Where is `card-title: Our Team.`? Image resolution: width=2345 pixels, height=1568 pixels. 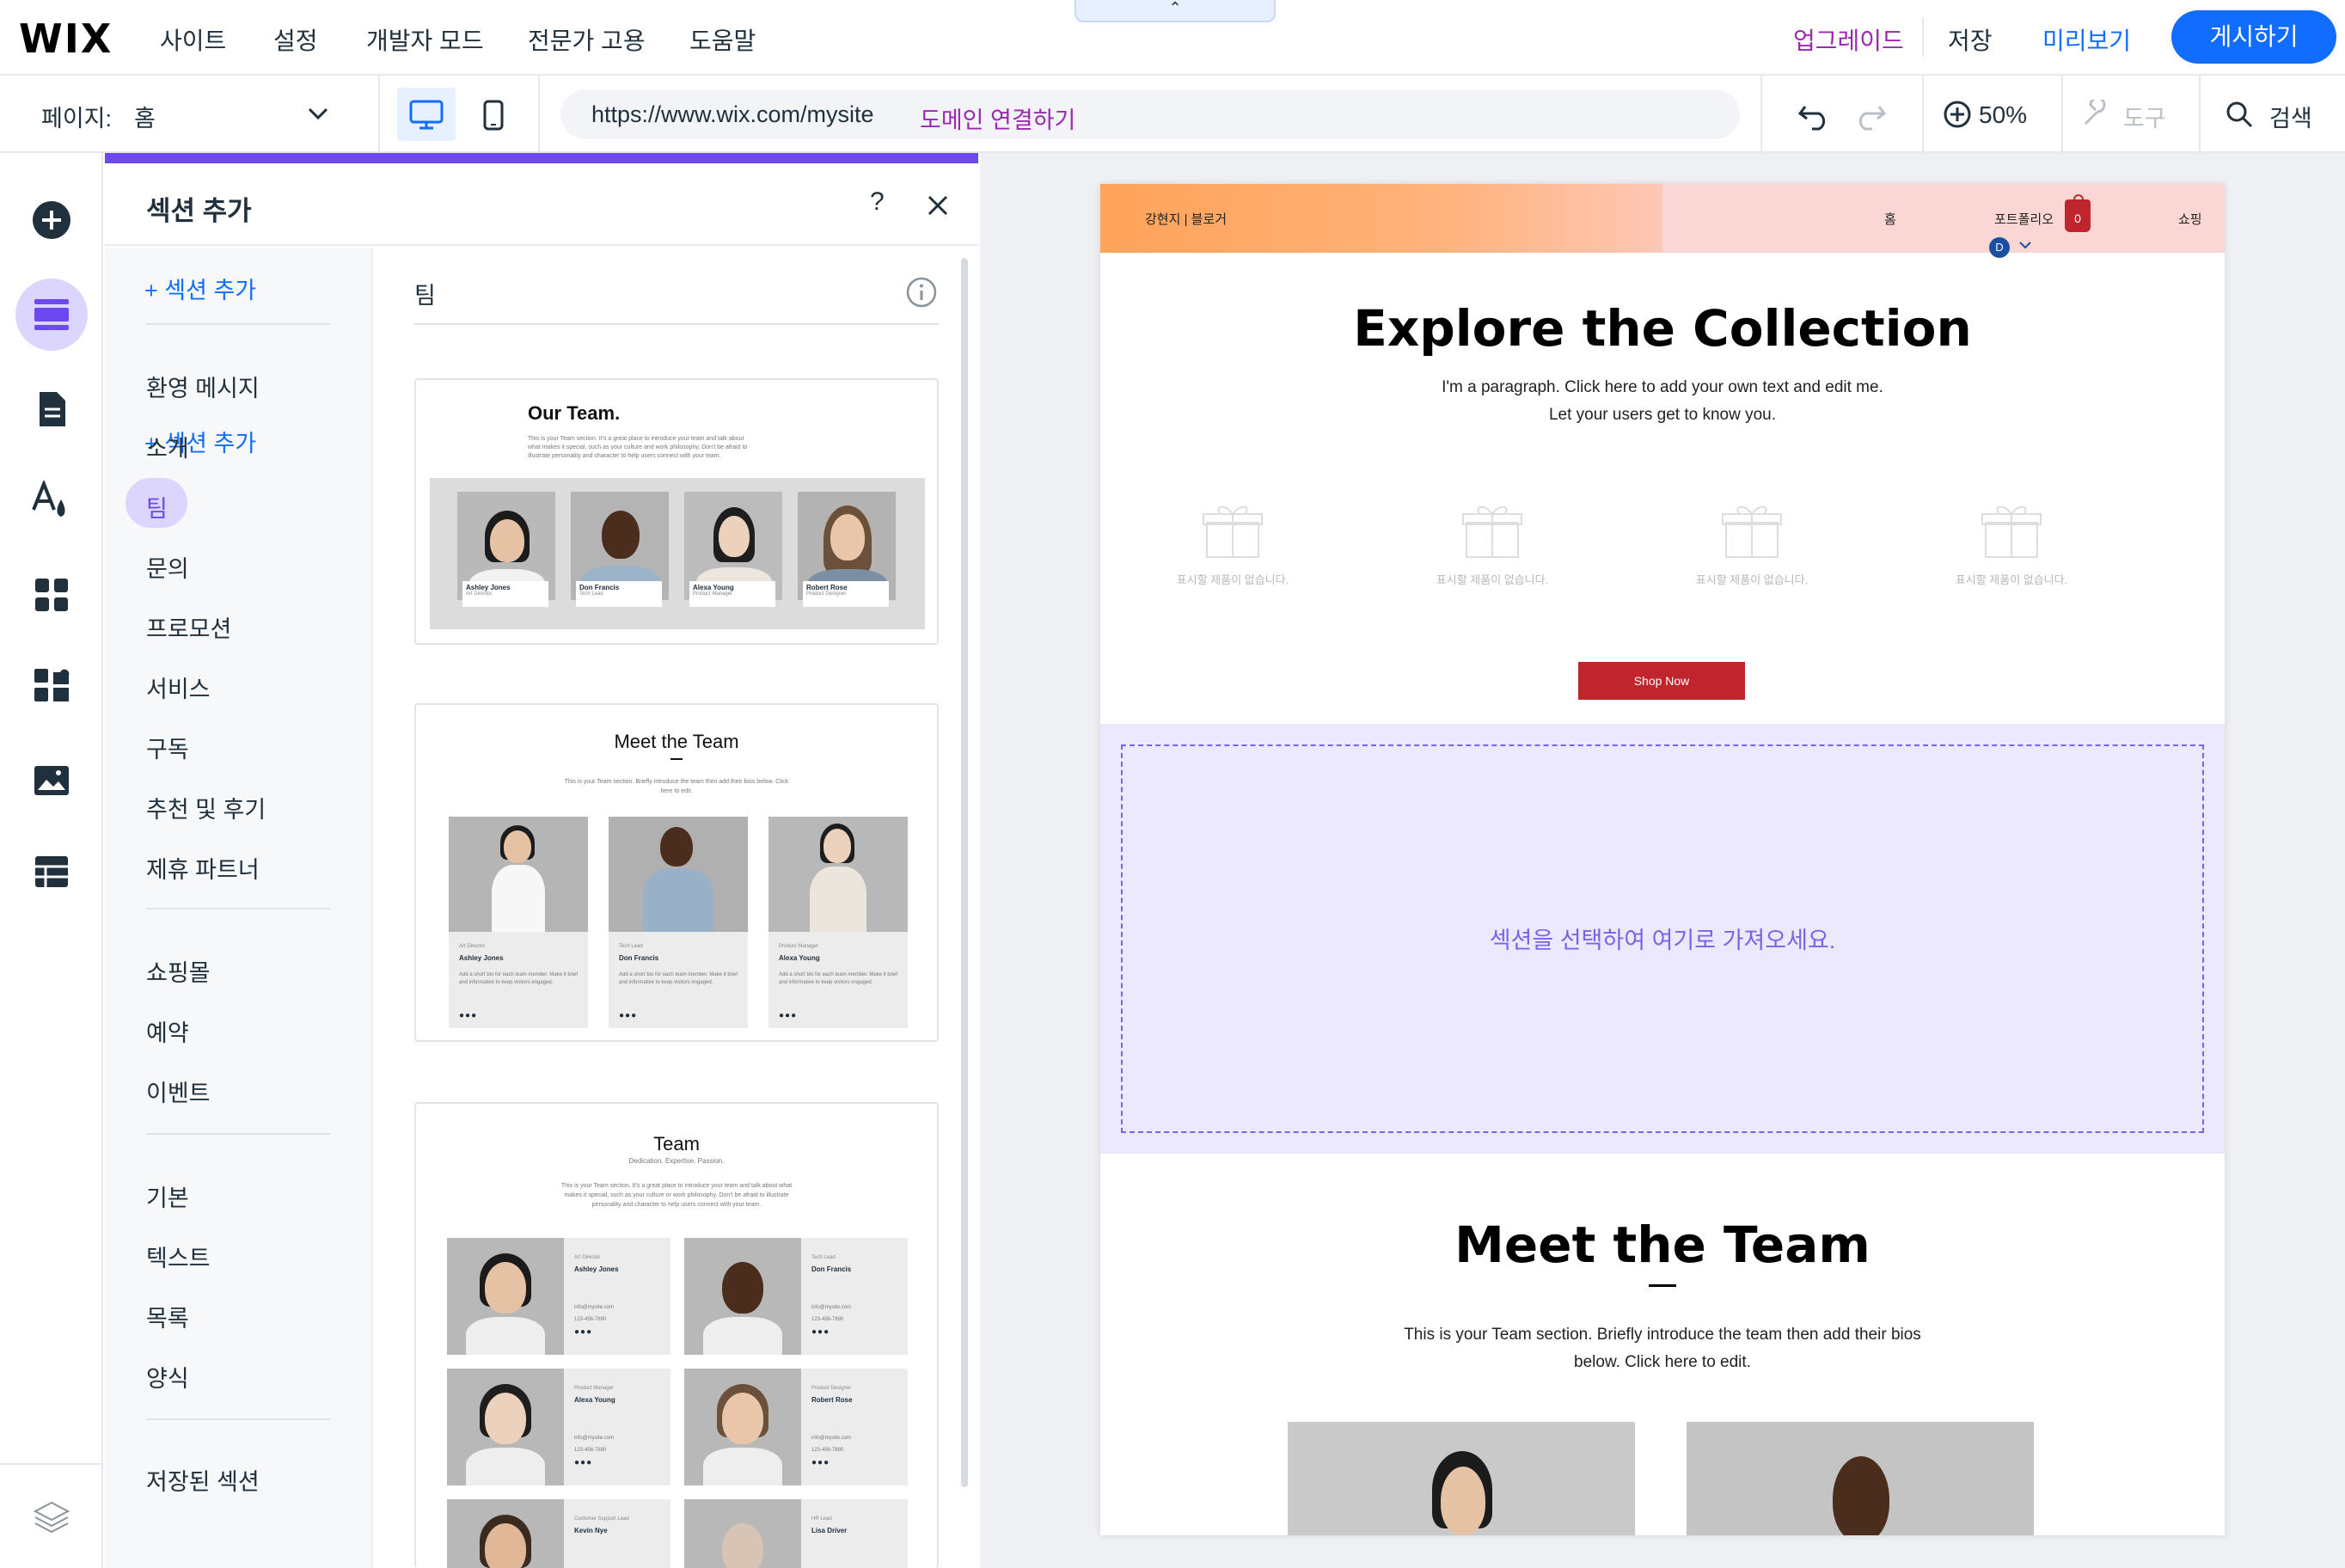 card-title: Our Team. is located at coordinates (575, 413).